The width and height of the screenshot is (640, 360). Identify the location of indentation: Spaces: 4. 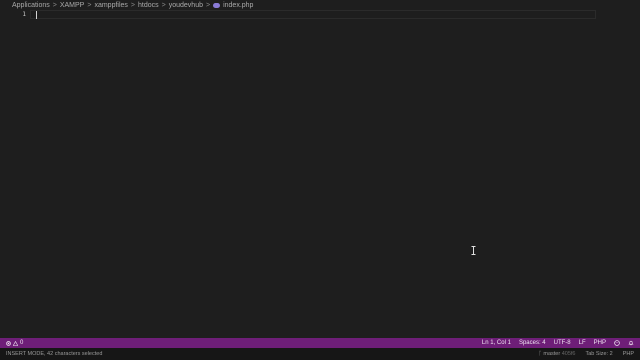
(532, 343).